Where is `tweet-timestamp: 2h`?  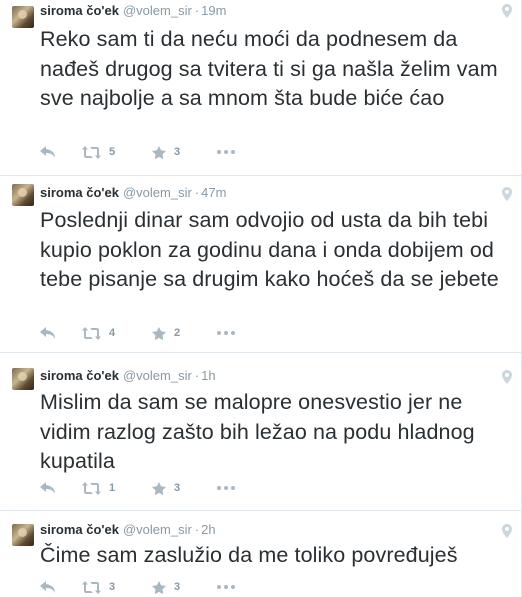
tweet-timestamp: 2h is located at coordinates (208, 529).